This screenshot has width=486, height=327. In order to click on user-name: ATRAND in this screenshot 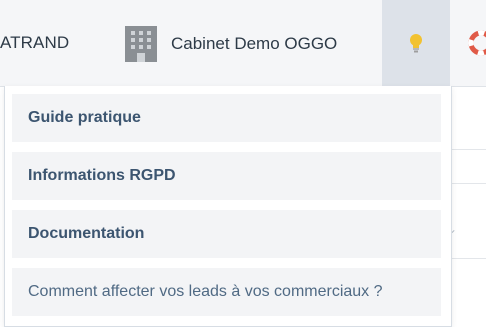, I will do `click(34, 43)`.